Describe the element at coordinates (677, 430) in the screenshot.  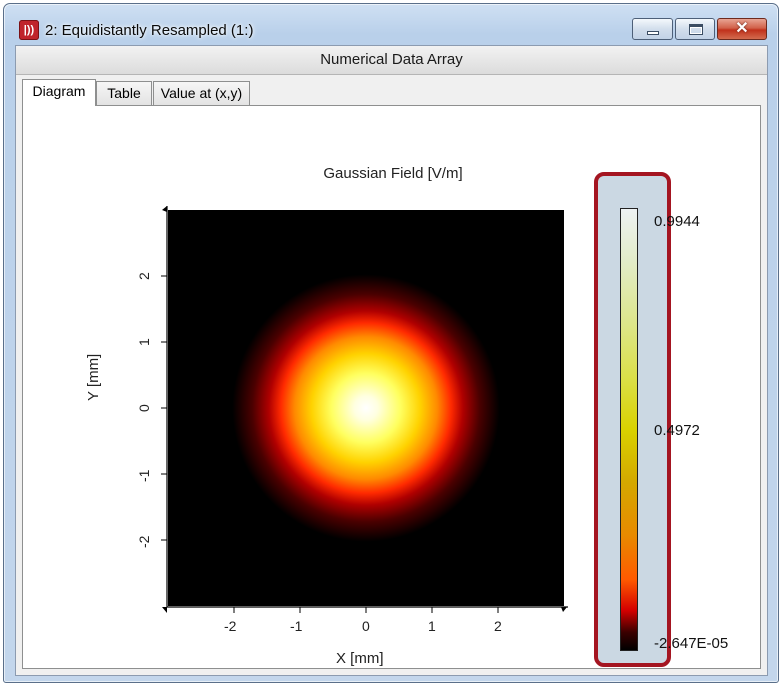
I see `colorbar-mid-label: 0.4972` at that location.